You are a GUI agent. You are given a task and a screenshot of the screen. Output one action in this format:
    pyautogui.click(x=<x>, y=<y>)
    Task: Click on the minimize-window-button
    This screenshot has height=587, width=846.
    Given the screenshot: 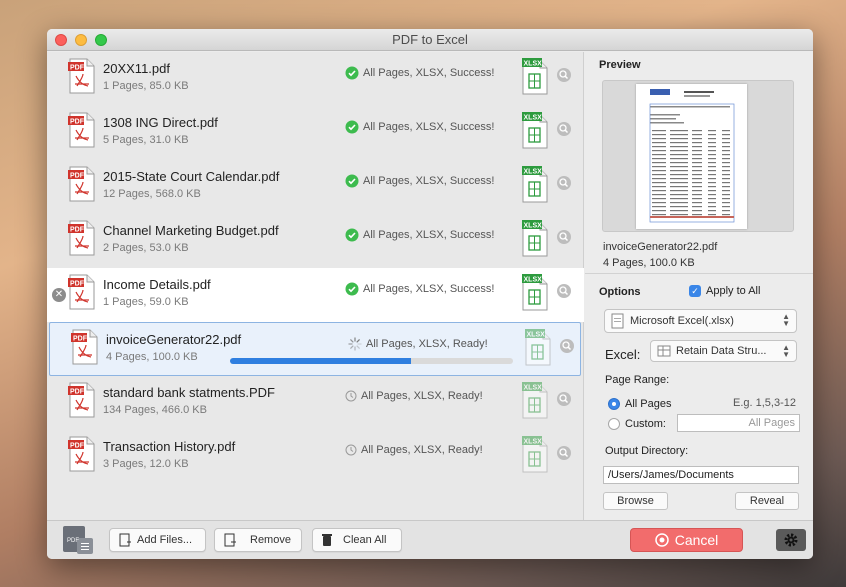 What is the action you would take?
    pyautogui.click(x=81, y=40)
    